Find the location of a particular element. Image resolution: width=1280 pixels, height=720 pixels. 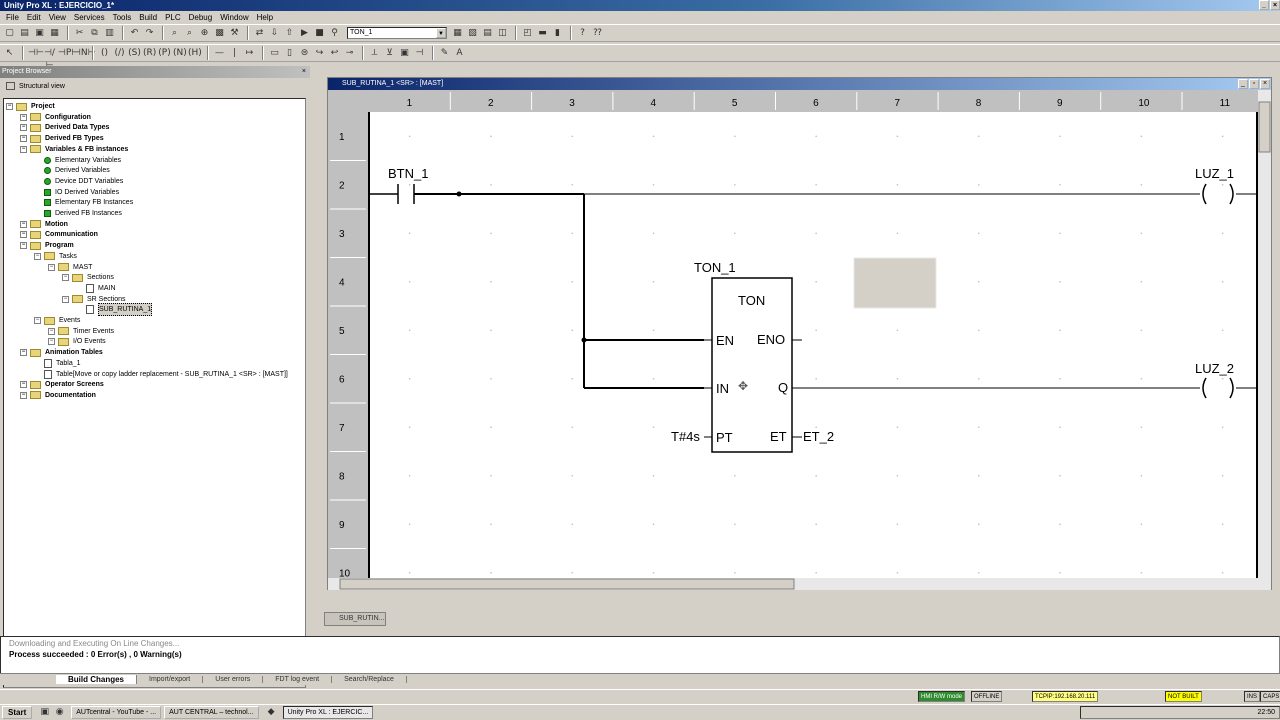

tree-item: − Communication is located at coordinates (59, 234).